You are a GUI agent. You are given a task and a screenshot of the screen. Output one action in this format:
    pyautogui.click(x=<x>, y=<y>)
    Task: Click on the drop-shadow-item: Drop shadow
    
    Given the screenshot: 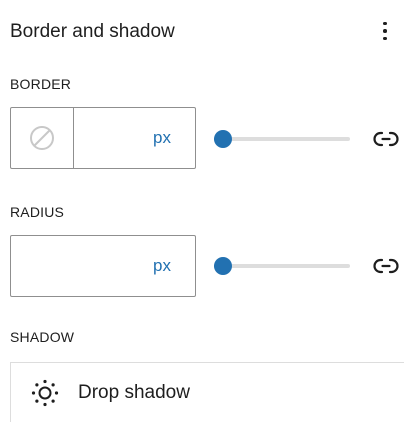 What is the action you would take?
    pyautogui.click(x=207, y=392)
    